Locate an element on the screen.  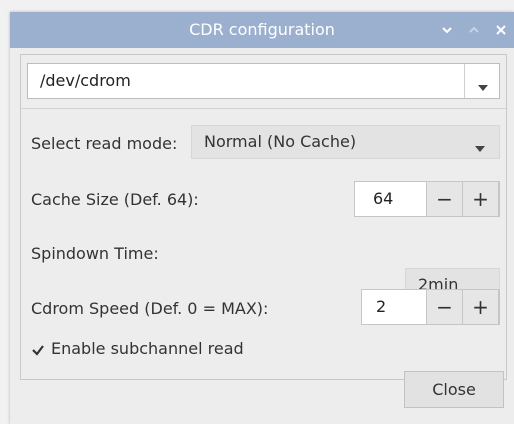
cache-size-spinner: 64 − + is located at coordinates (427, 199).